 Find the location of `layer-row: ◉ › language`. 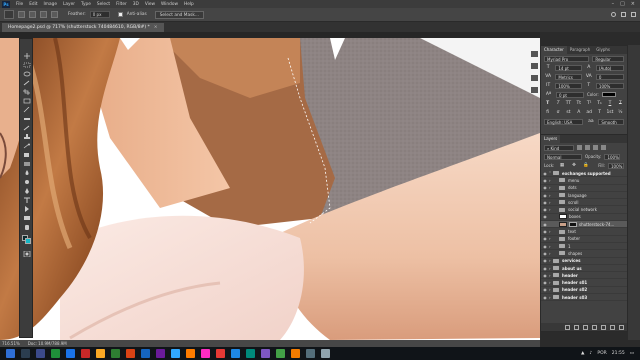

layer-row: ◉ › language is located at coordinates (584, 196).